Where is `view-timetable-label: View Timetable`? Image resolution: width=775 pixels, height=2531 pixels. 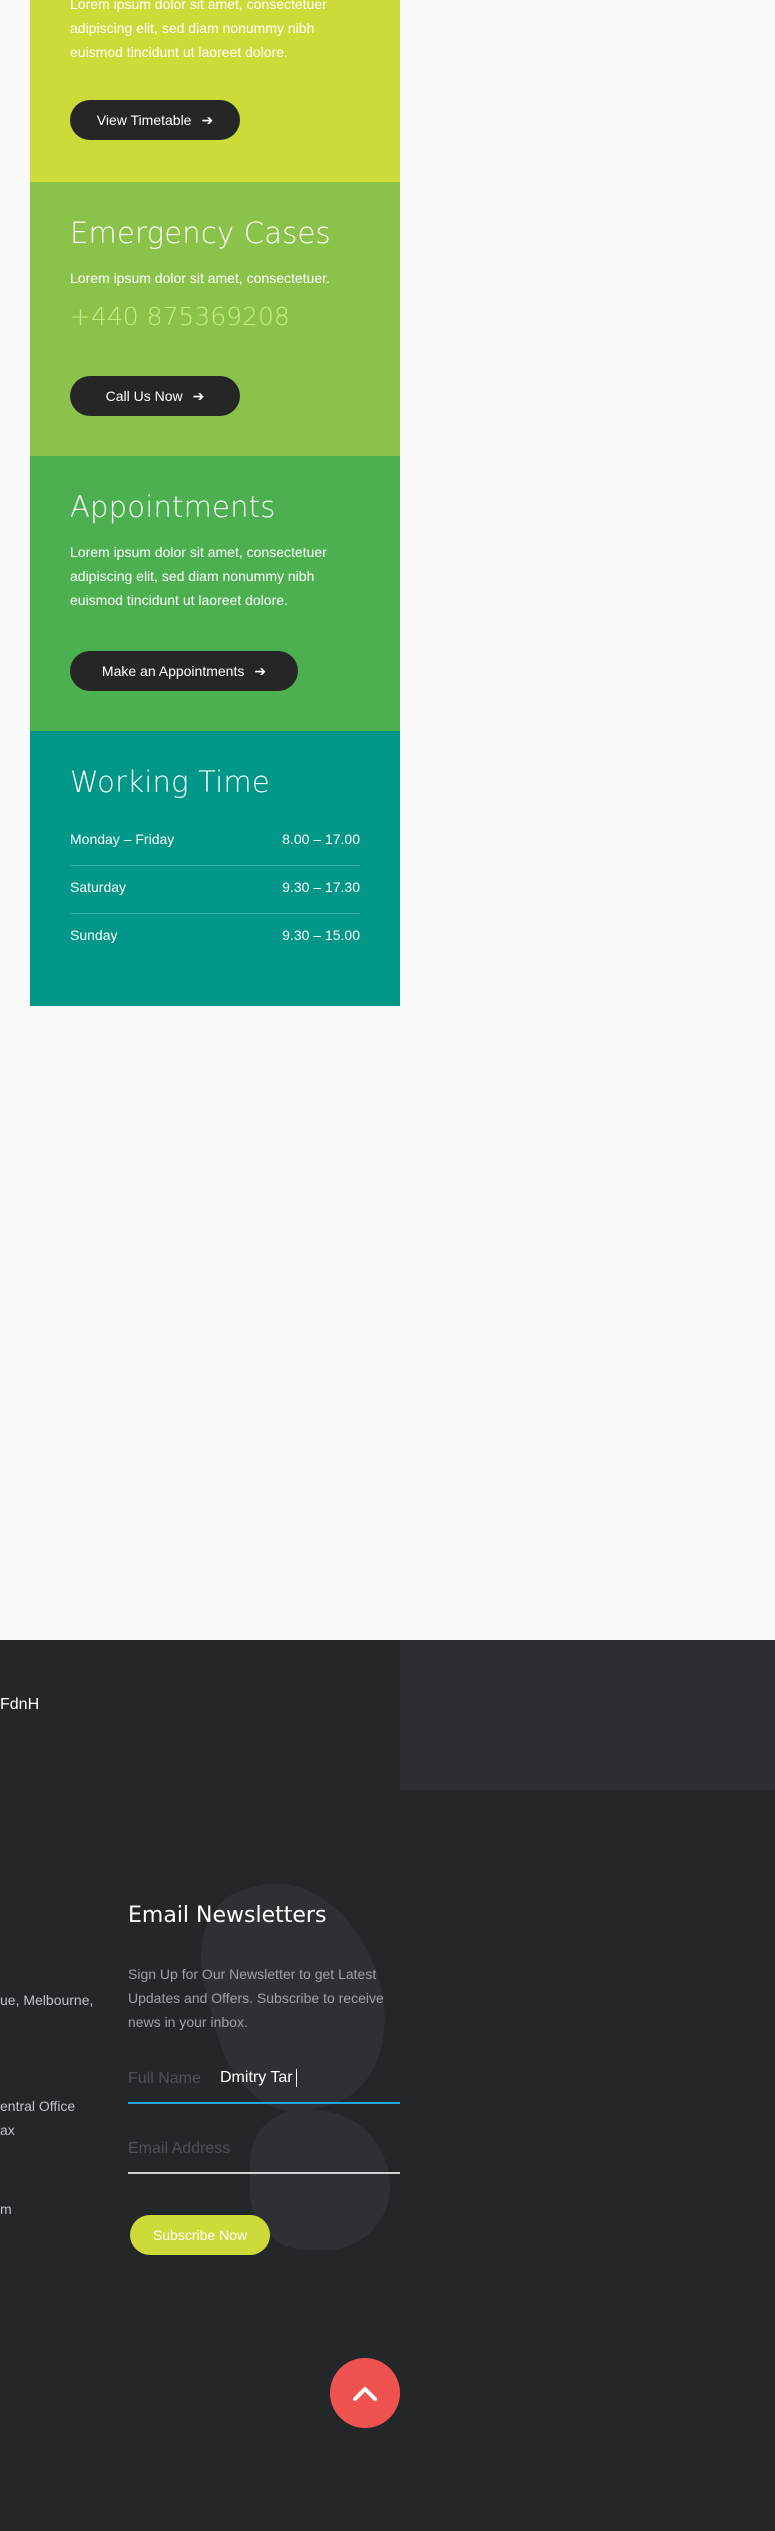
view-timetable-label: View Timetable is located at coordinates (144, 120).